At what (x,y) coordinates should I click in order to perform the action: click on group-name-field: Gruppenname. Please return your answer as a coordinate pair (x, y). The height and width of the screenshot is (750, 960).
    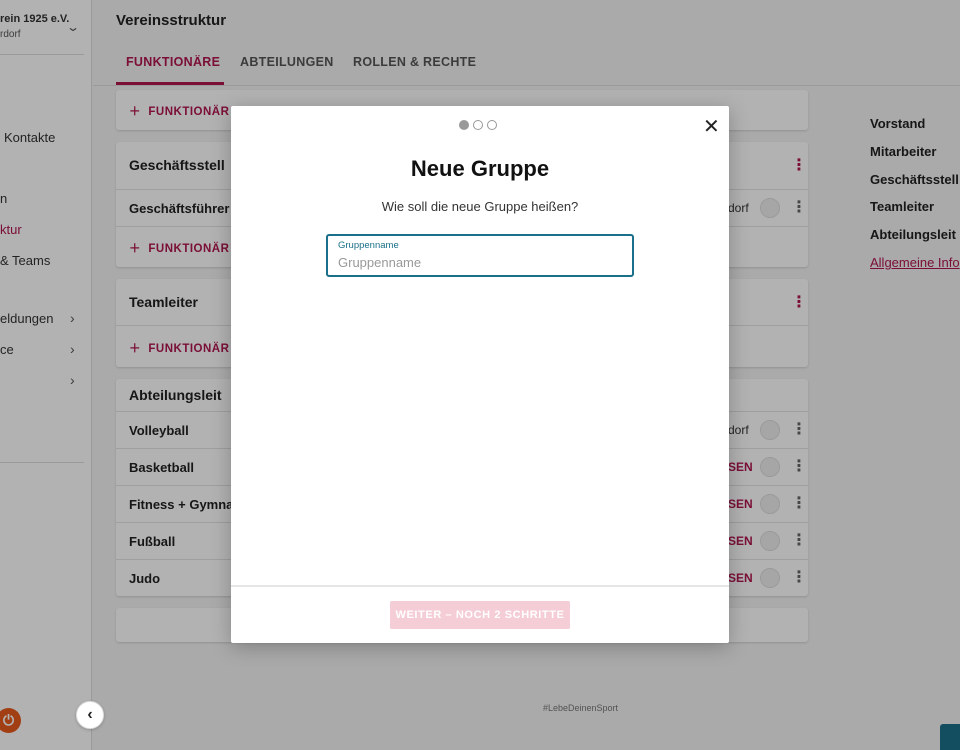
    Looking at the image, I should click on (480, 255).